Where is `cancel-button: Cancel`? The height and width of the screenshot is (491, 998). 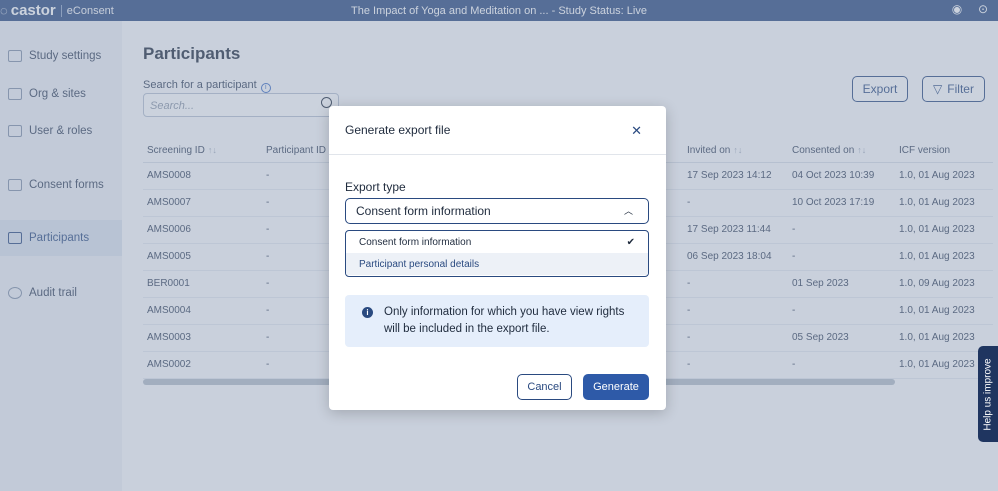
cancel-button: Cancel is located at coordinates (544, 387).